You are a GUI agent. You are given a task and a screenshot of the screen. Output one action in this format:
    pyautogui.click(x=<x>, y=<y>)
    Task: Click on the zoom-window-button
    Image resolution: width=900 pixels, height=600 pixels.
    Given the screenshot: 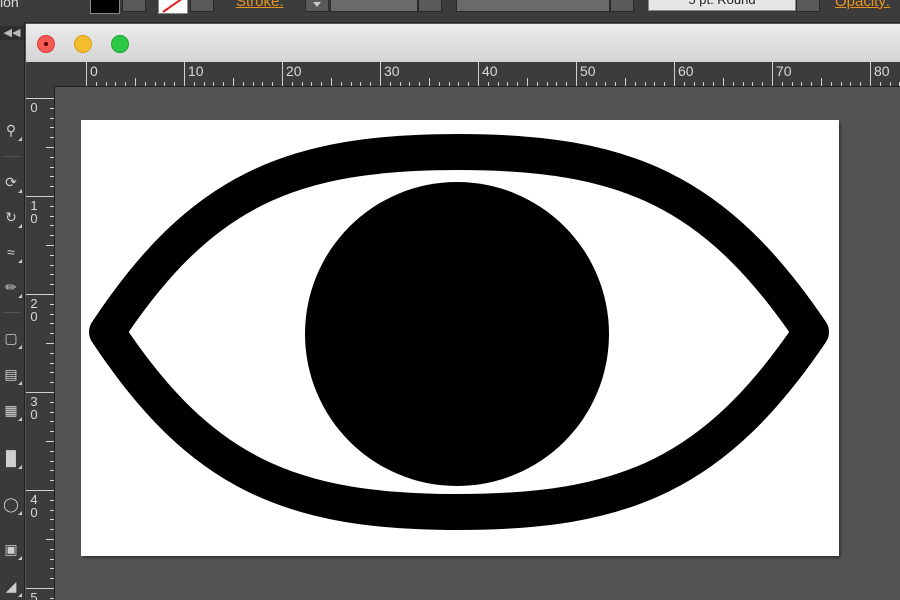 What is the action you would take?
    pyautogui.click(x=120, y=44)
    